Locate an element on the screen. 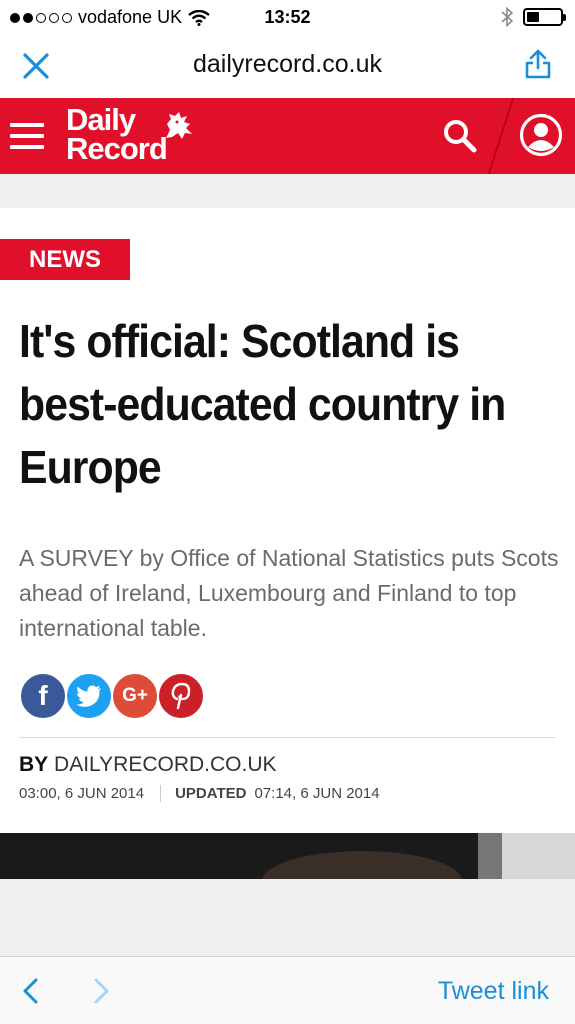 The width and height of the screenshot is (575, 1024). pinterest-icon is located at coordinates (181, 696).